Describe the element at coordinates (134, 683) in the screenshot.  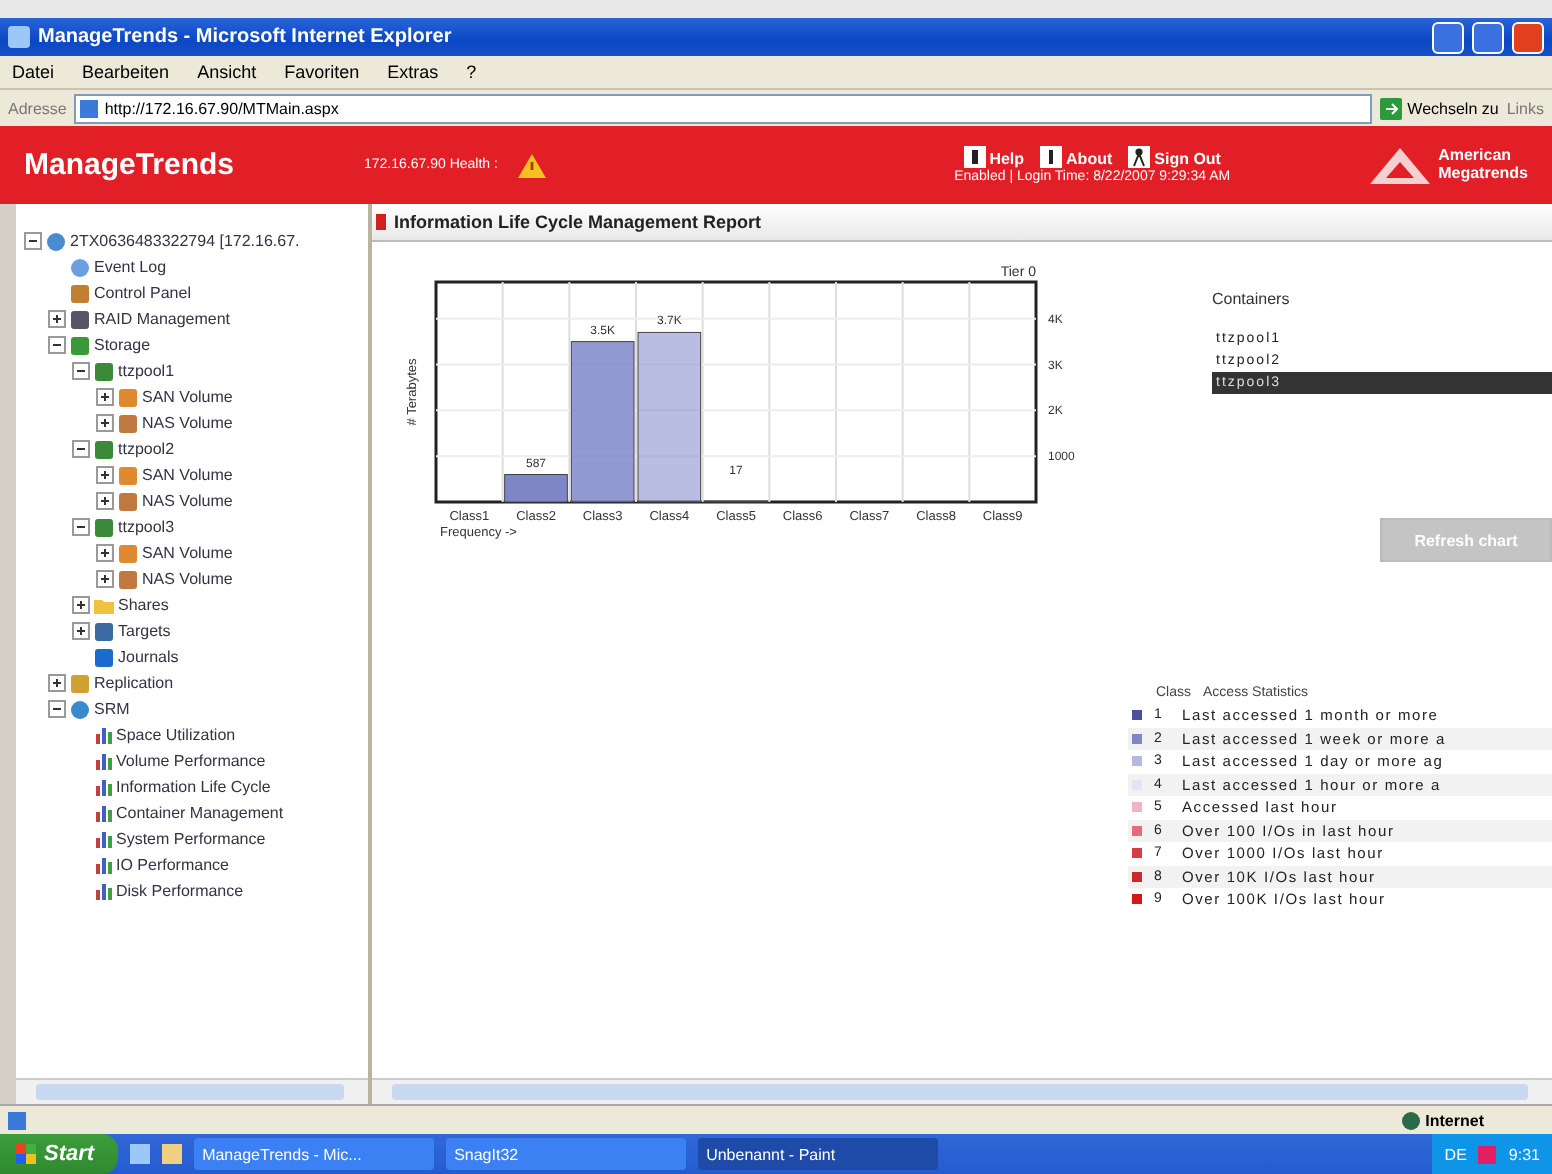
I see `tree-item: Replication` at that location.